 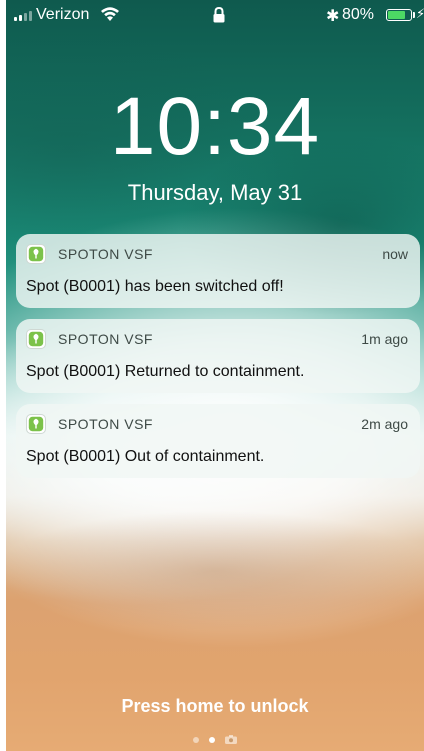 I want to click on bluetooth-icon: ✱, so click(x=333, y=16).